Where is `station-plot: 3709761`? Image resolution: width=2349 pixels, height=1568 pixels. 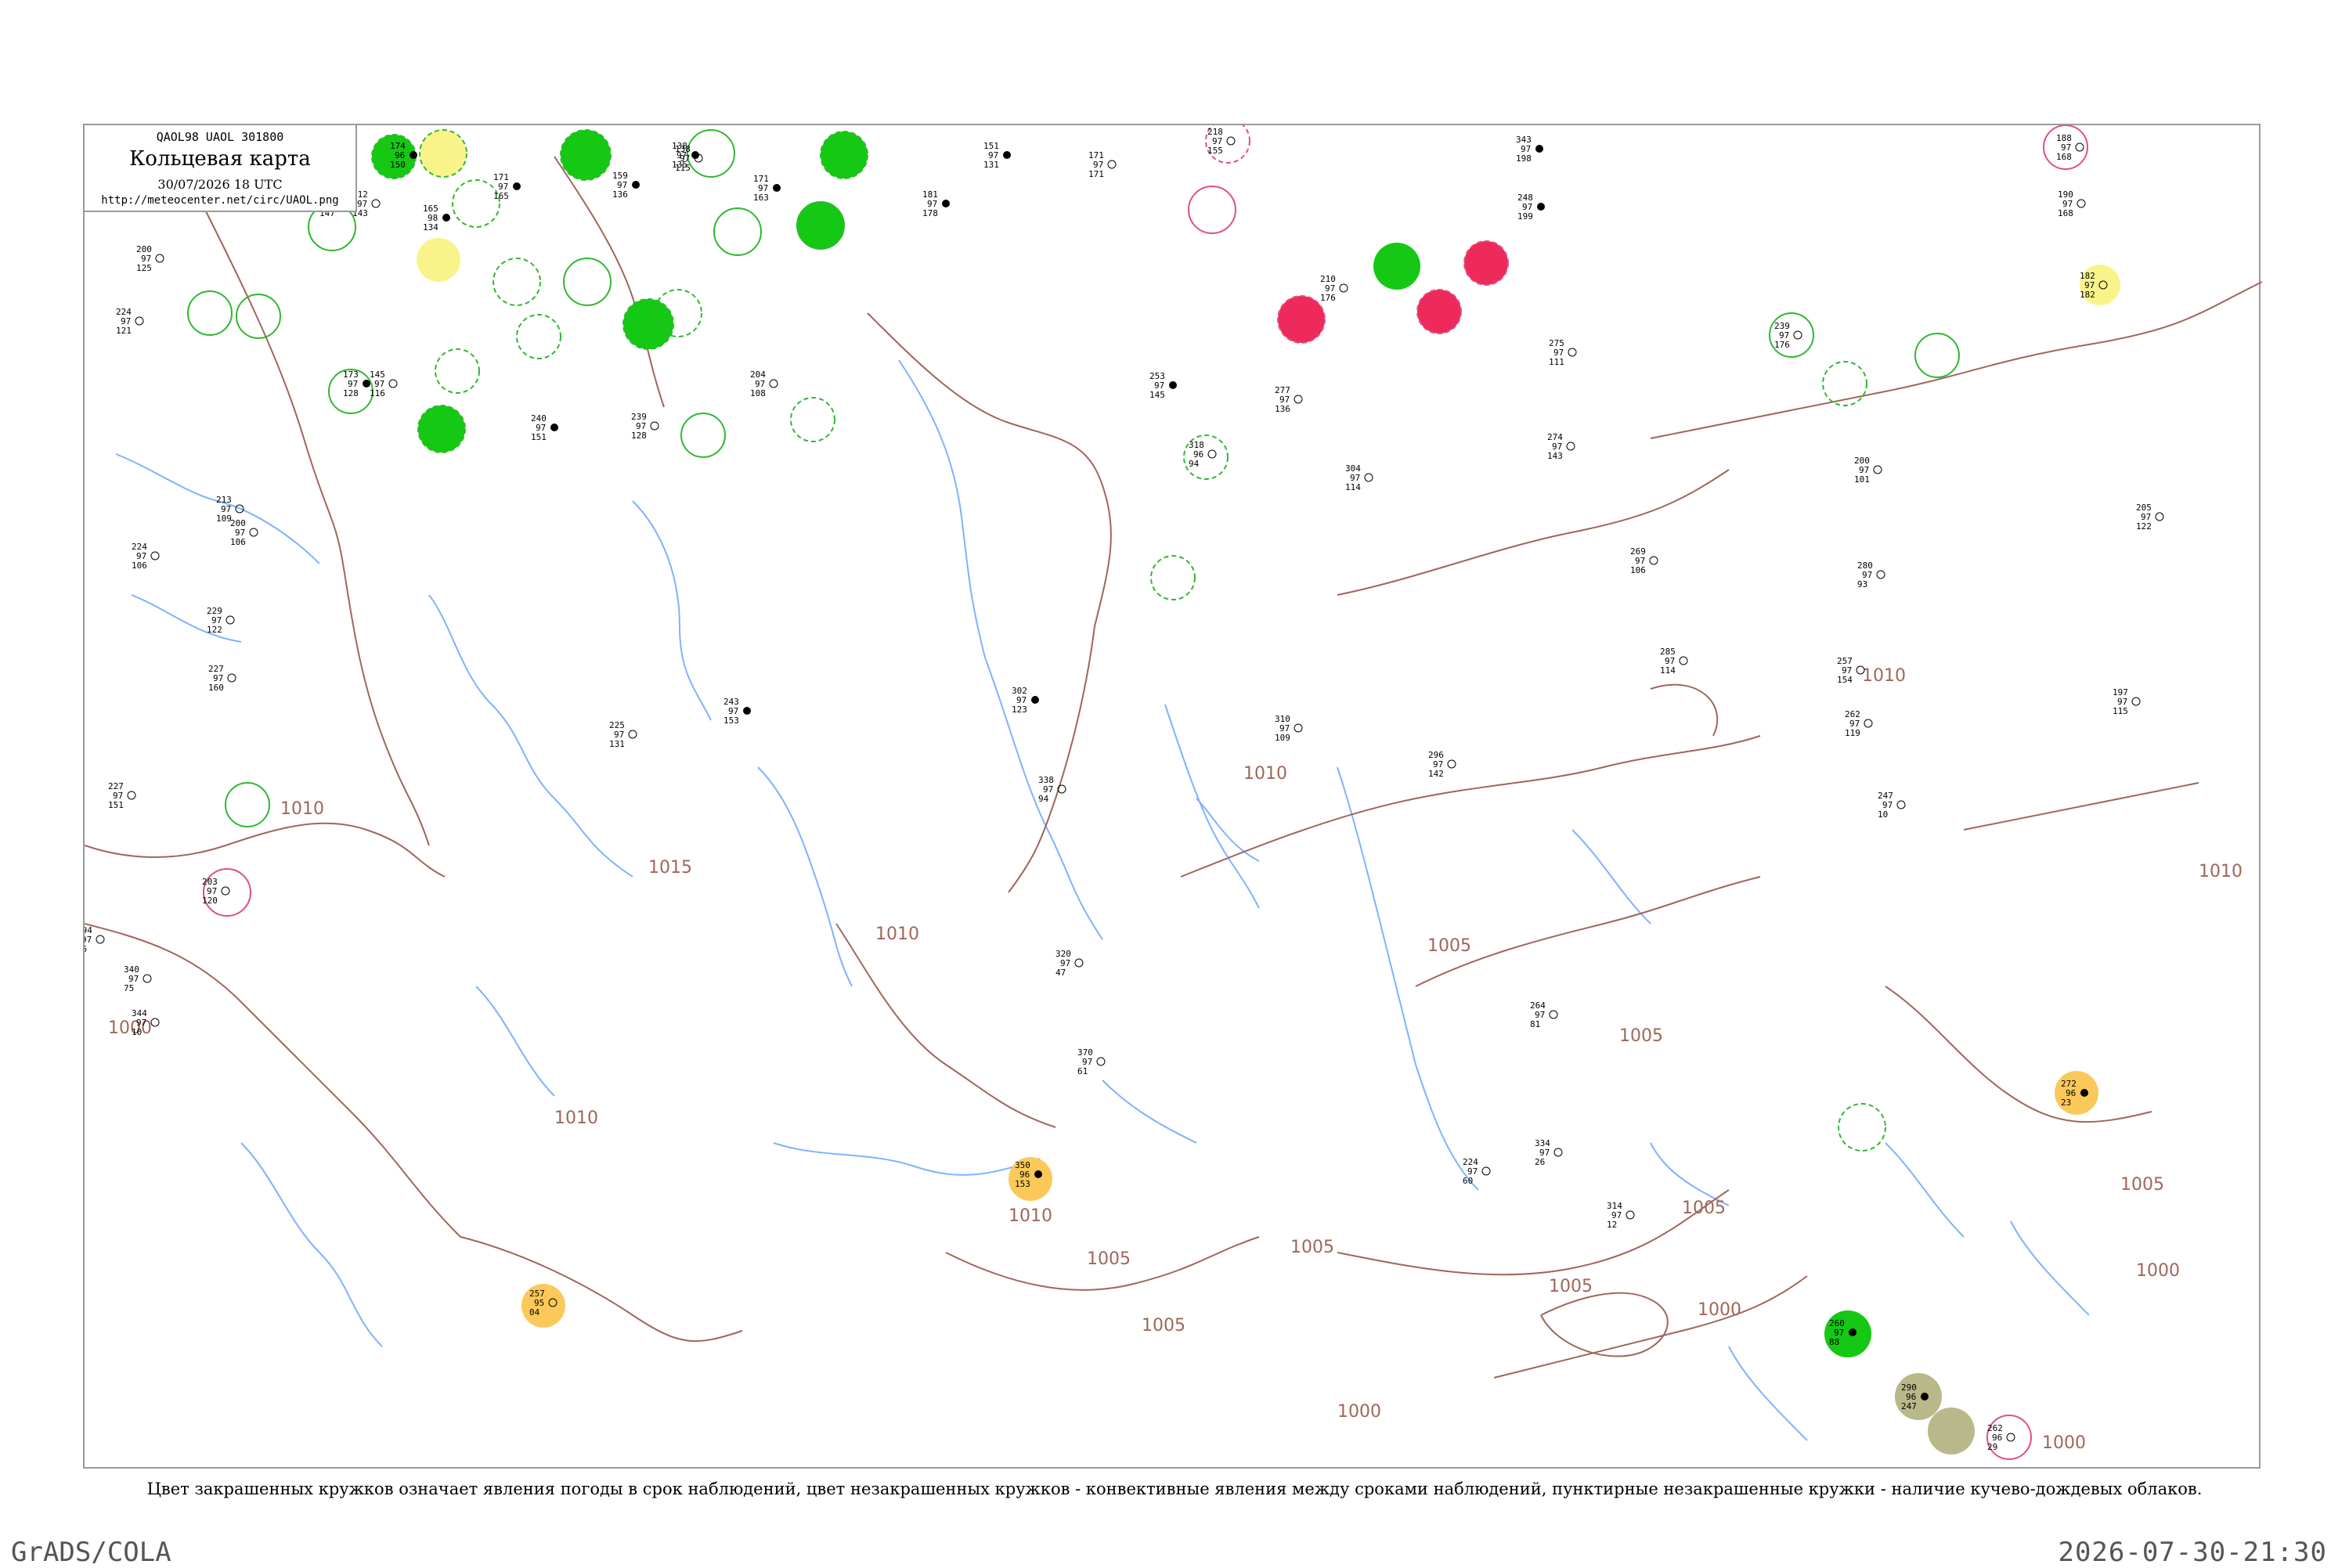
station-plot: 3709761 is located at coordinates (1091, 1061).